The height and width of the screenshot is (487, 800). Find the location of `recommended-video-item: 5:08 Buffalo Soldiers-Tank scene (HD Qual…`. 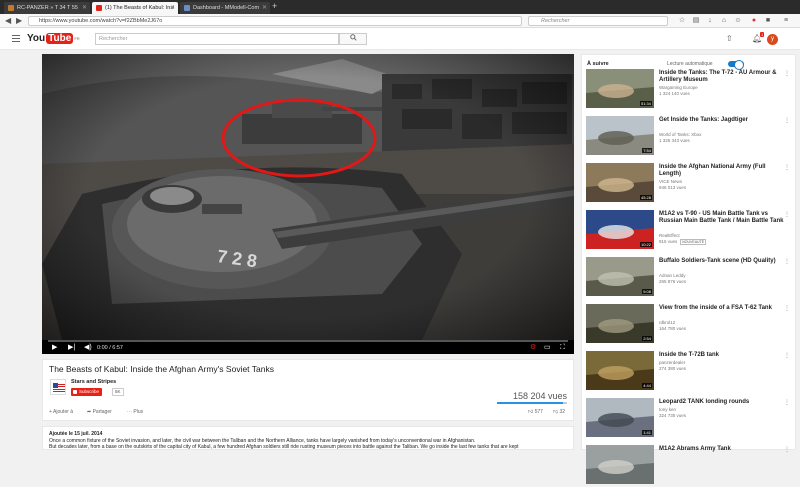

recommended-video-item: 5:08 Buffalo Soldiers-Tank scene (HD Qual… is located at coordinates (690, 278).